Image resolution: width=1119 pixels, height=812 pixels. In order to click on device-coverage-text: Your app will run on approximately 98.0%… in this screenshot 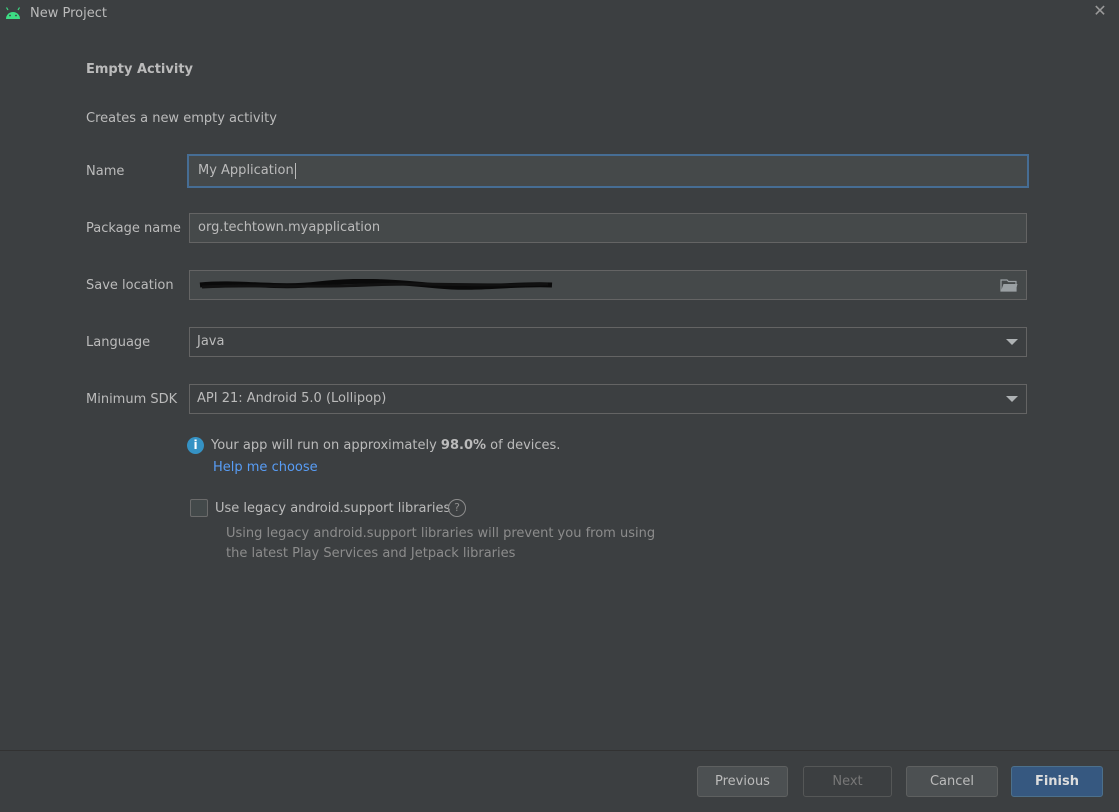, I will do `click(386, 445)`.